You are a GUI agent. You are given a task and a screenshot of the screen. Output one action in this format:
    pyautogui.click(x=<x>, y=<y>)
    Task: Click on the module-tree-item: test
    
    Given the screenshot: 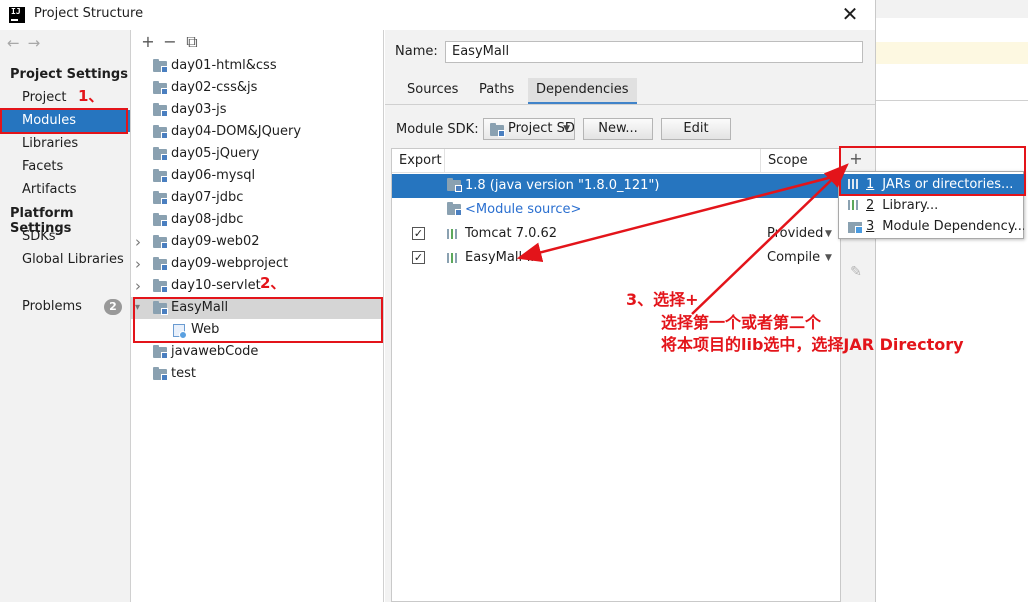 What is the action you would take?
    pyautogui.click(x=257, y=374)
    